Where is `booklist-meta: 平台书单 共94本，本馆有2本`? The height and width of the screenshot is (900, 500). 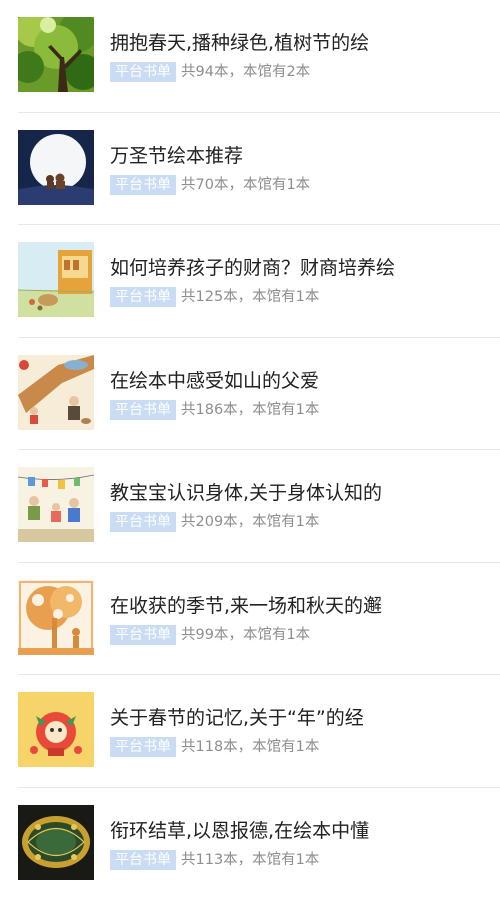
booklist-meta: 平台书单 共94本，本馆有2本 is located at coordinates (210, 72).